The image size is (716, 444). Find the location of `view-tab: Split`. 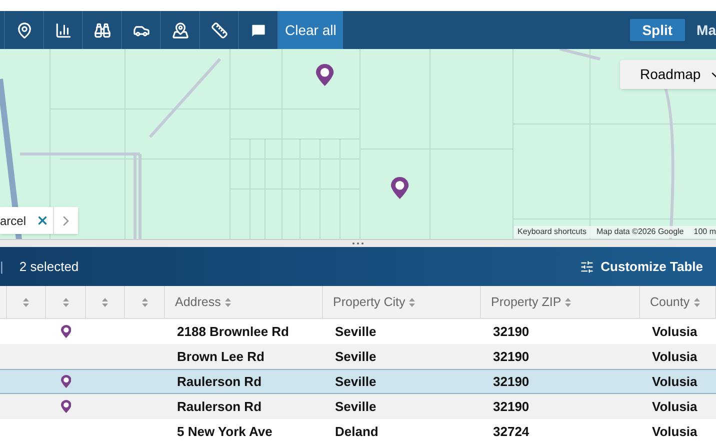

view-tab: Split is located at coordinates (657, 30).